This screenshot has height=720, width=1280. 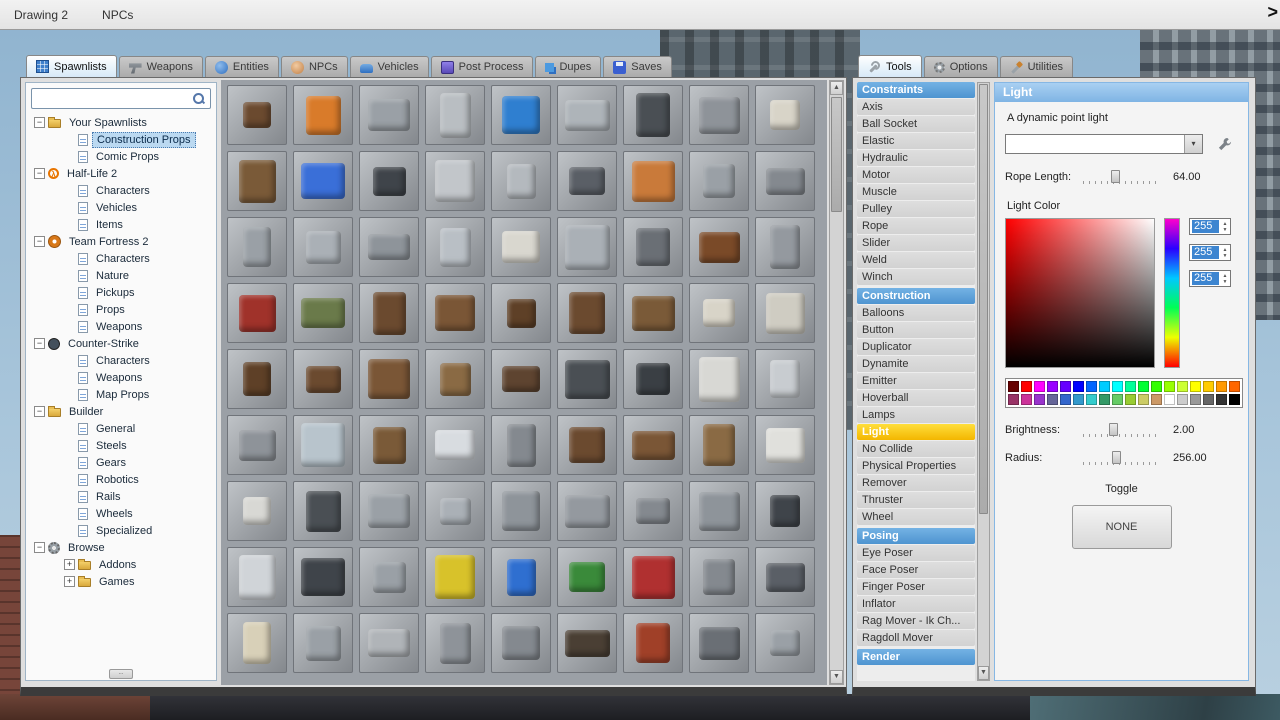 What do you see at coordinates (916, 124) in the screenshot?
I see `tool-item-ball-socket: Ball Socket` at bounding box center [916, 124].